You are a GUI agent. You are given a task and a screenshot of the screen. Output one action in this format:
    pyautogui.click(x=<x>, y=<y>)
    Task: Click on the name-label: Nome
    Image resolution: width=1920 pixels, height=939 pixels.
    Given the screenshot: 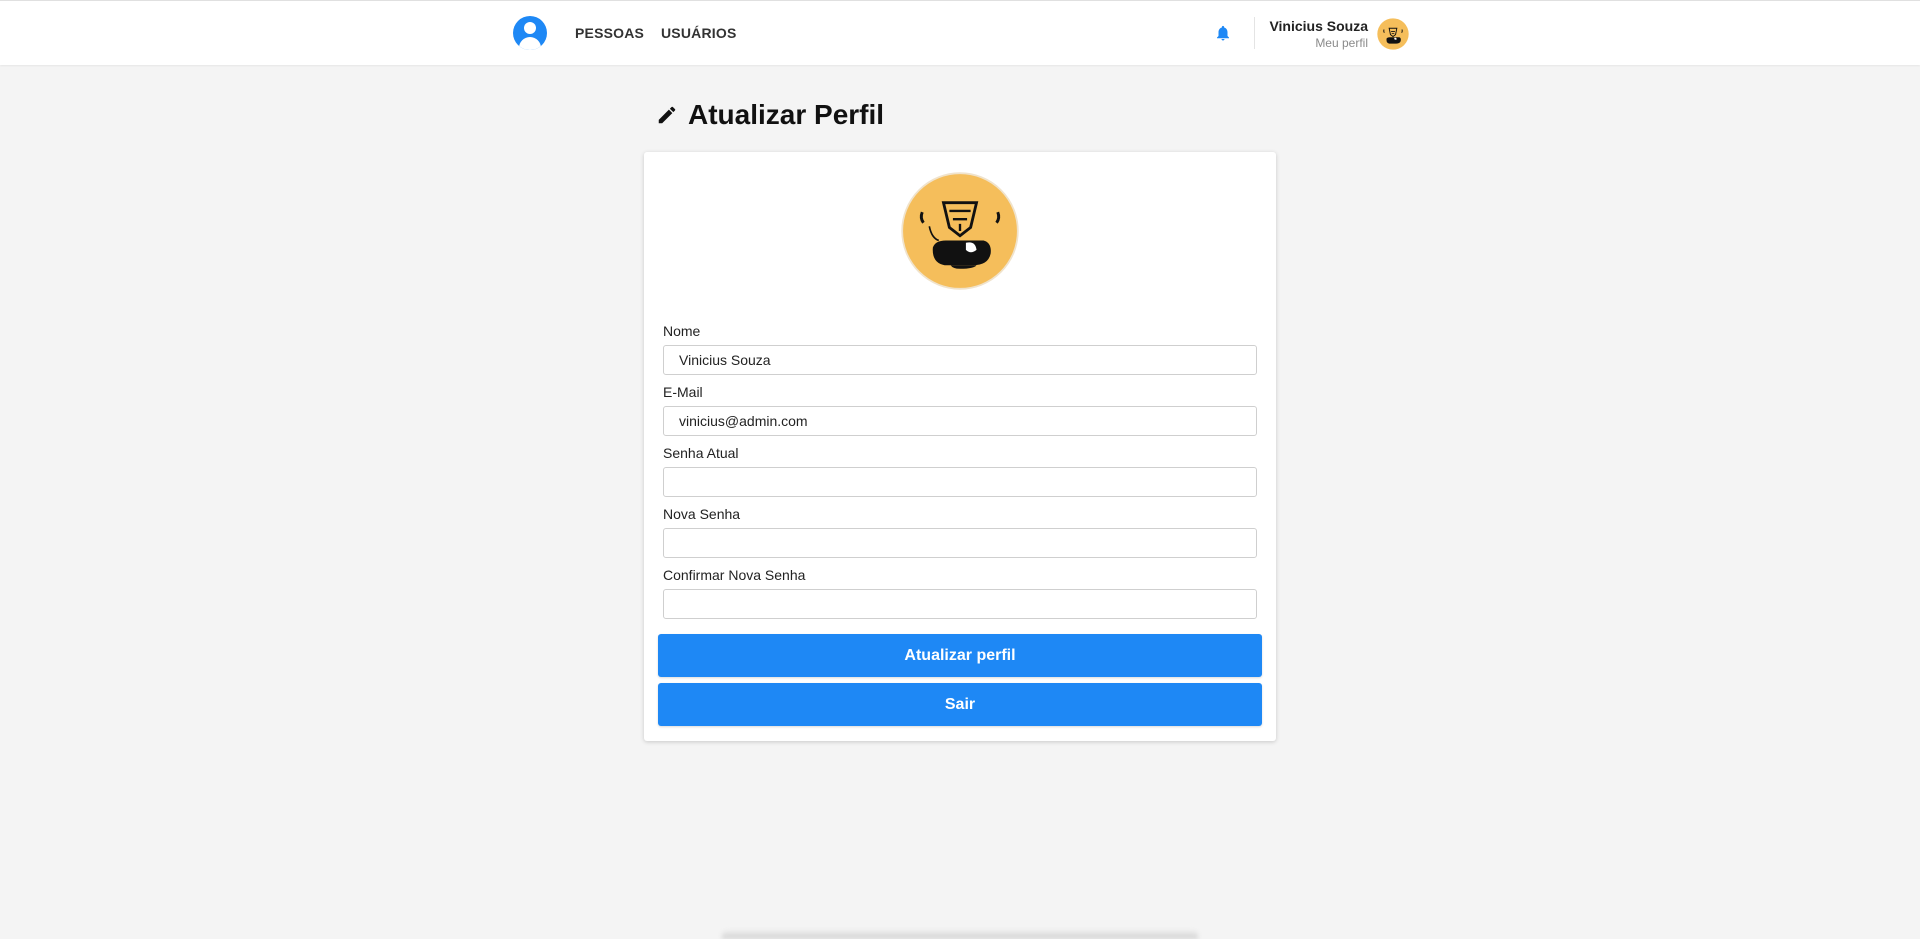 What is the action you would take?
    pyautogui.click(x=682, y=331)
    